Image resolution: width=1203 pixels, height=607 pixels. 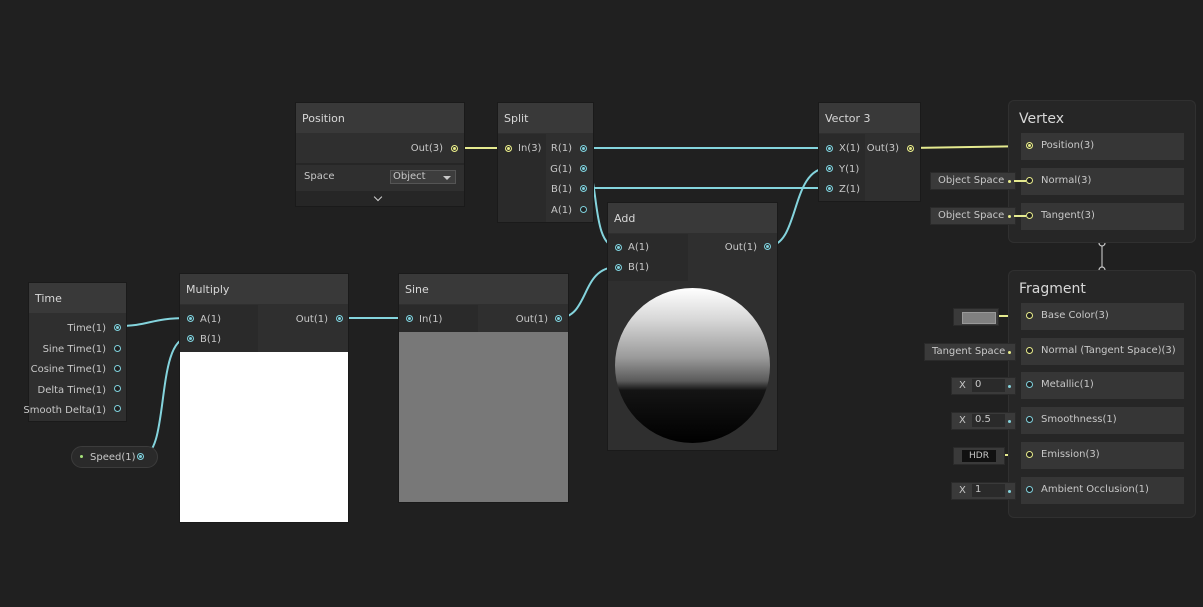 I want to click on speed-property-node: Speed(1), so click(x=114, y=457).